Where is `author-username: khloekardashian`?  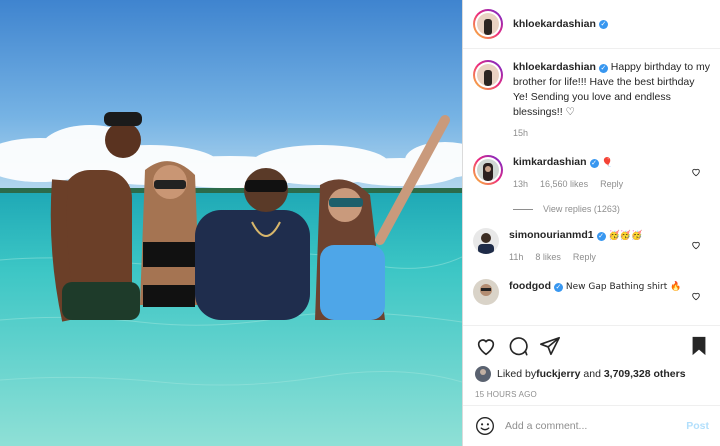 author-username: khloekardashian is located at coordinates (554, 24).